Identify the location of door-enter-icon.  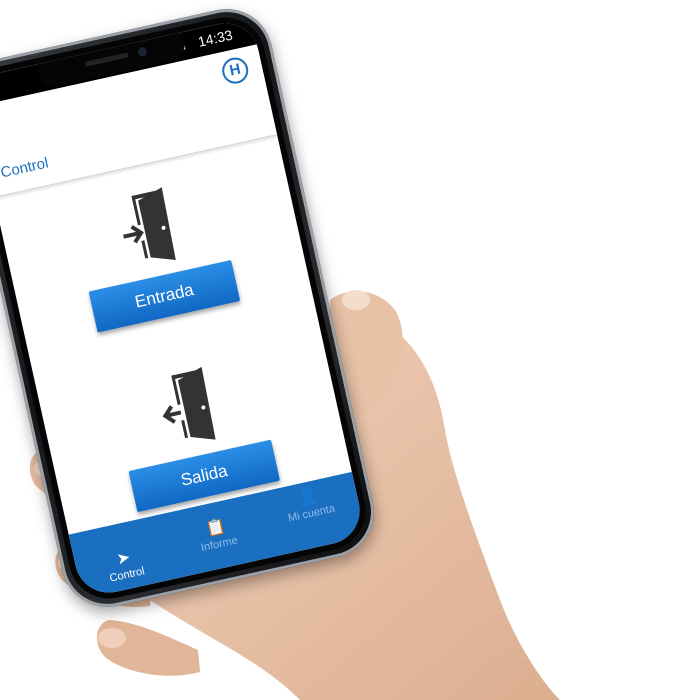
(149, 223).